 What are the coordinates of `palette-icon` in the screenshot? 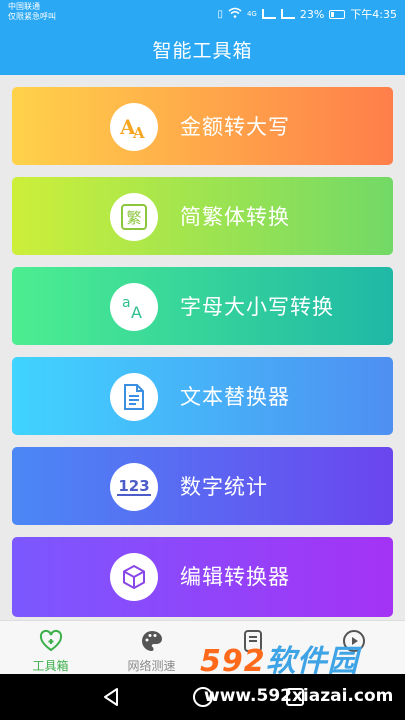 It's located at (151, 641).